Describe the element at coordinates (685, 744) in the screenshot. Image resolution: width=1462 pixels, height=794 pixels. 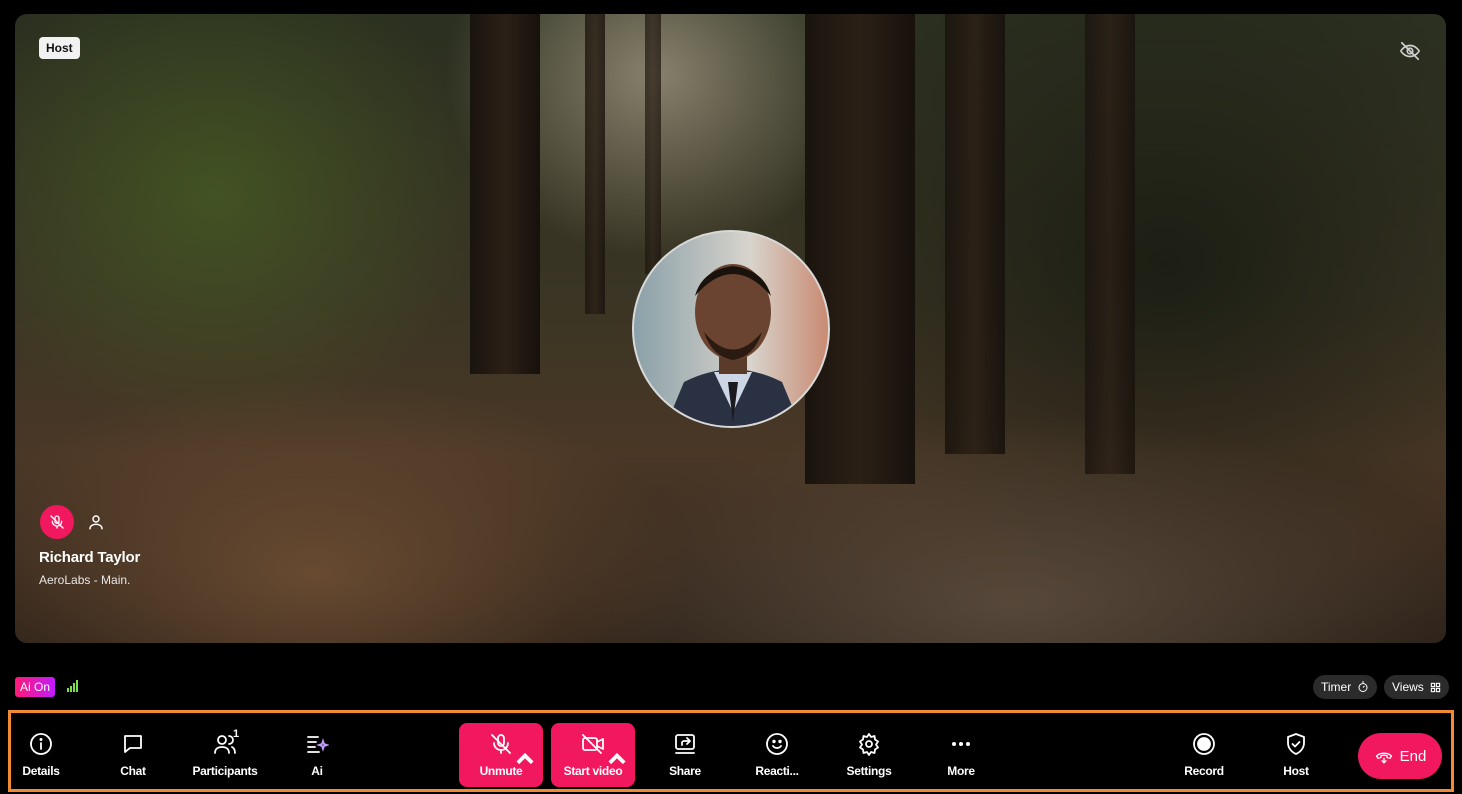
I see `share-screen-icon` at that location.